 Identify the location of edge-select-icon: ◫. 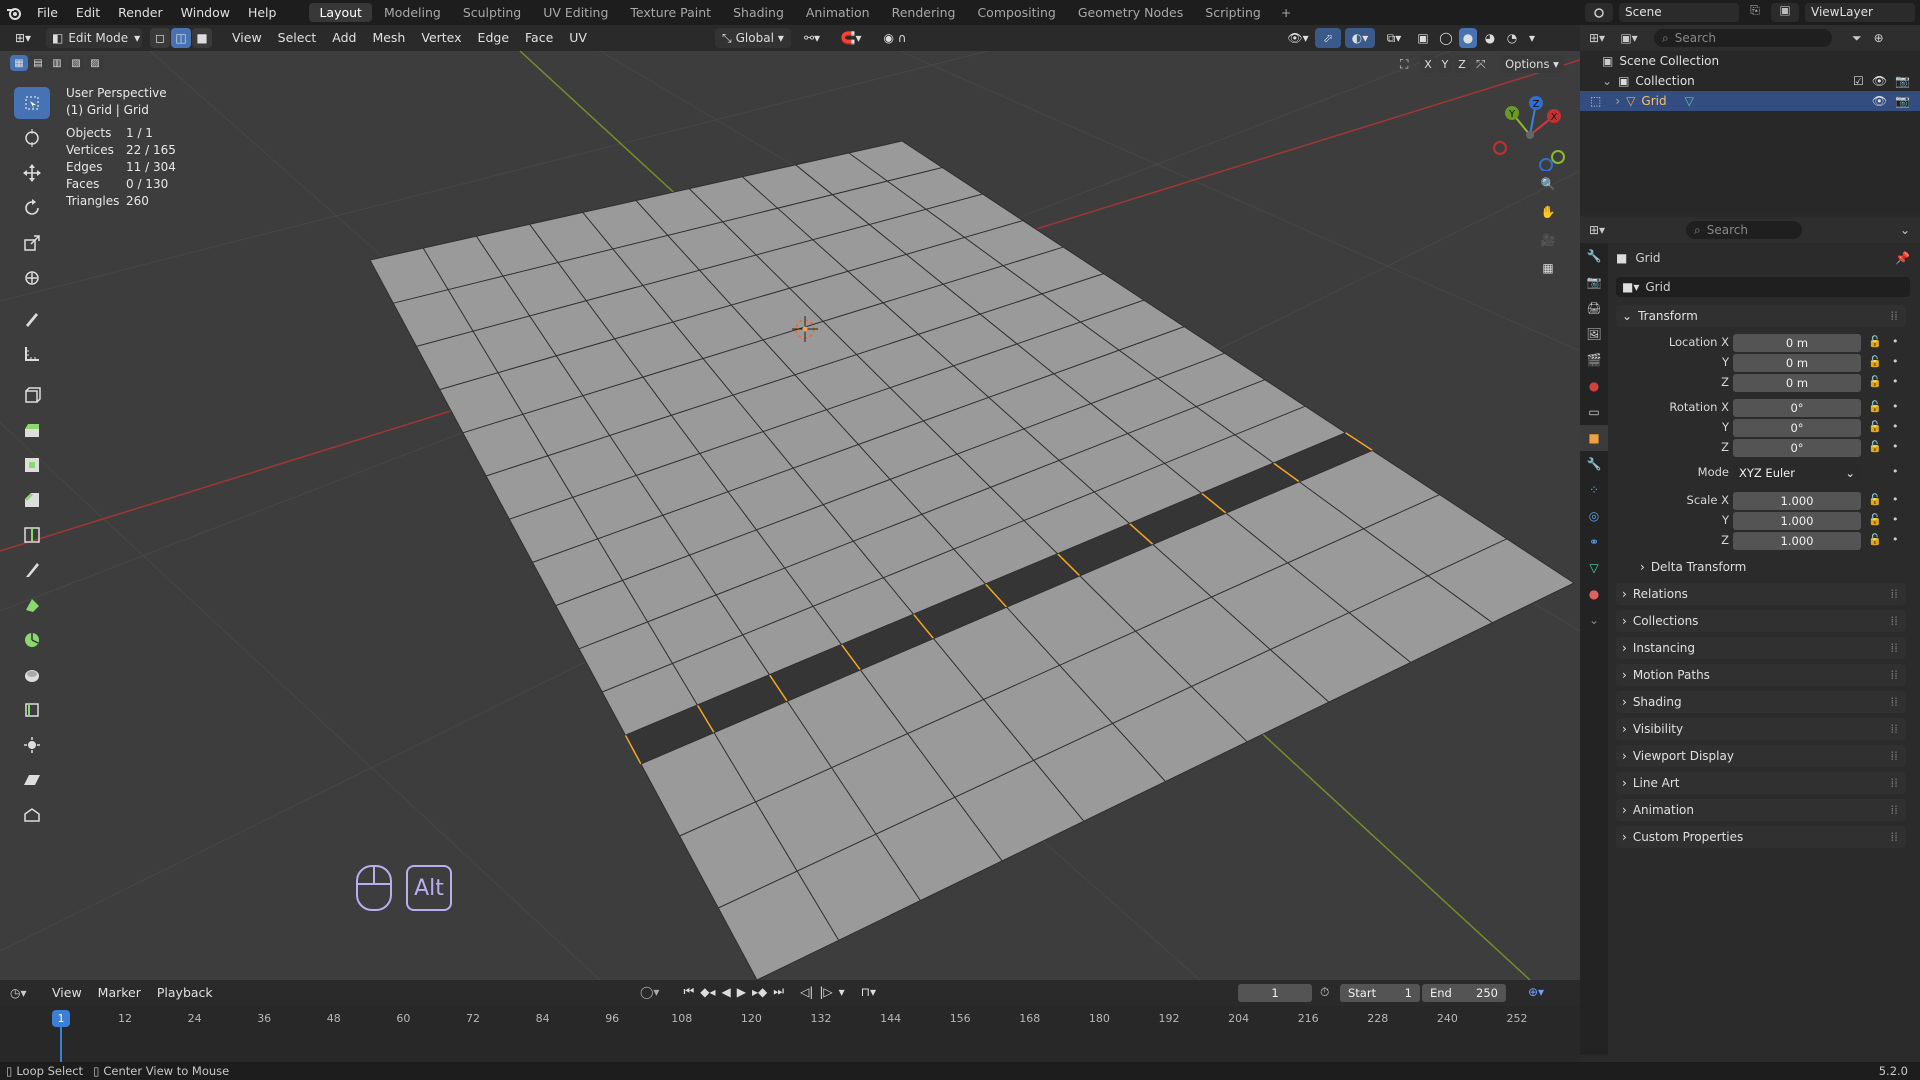
(181, 38).